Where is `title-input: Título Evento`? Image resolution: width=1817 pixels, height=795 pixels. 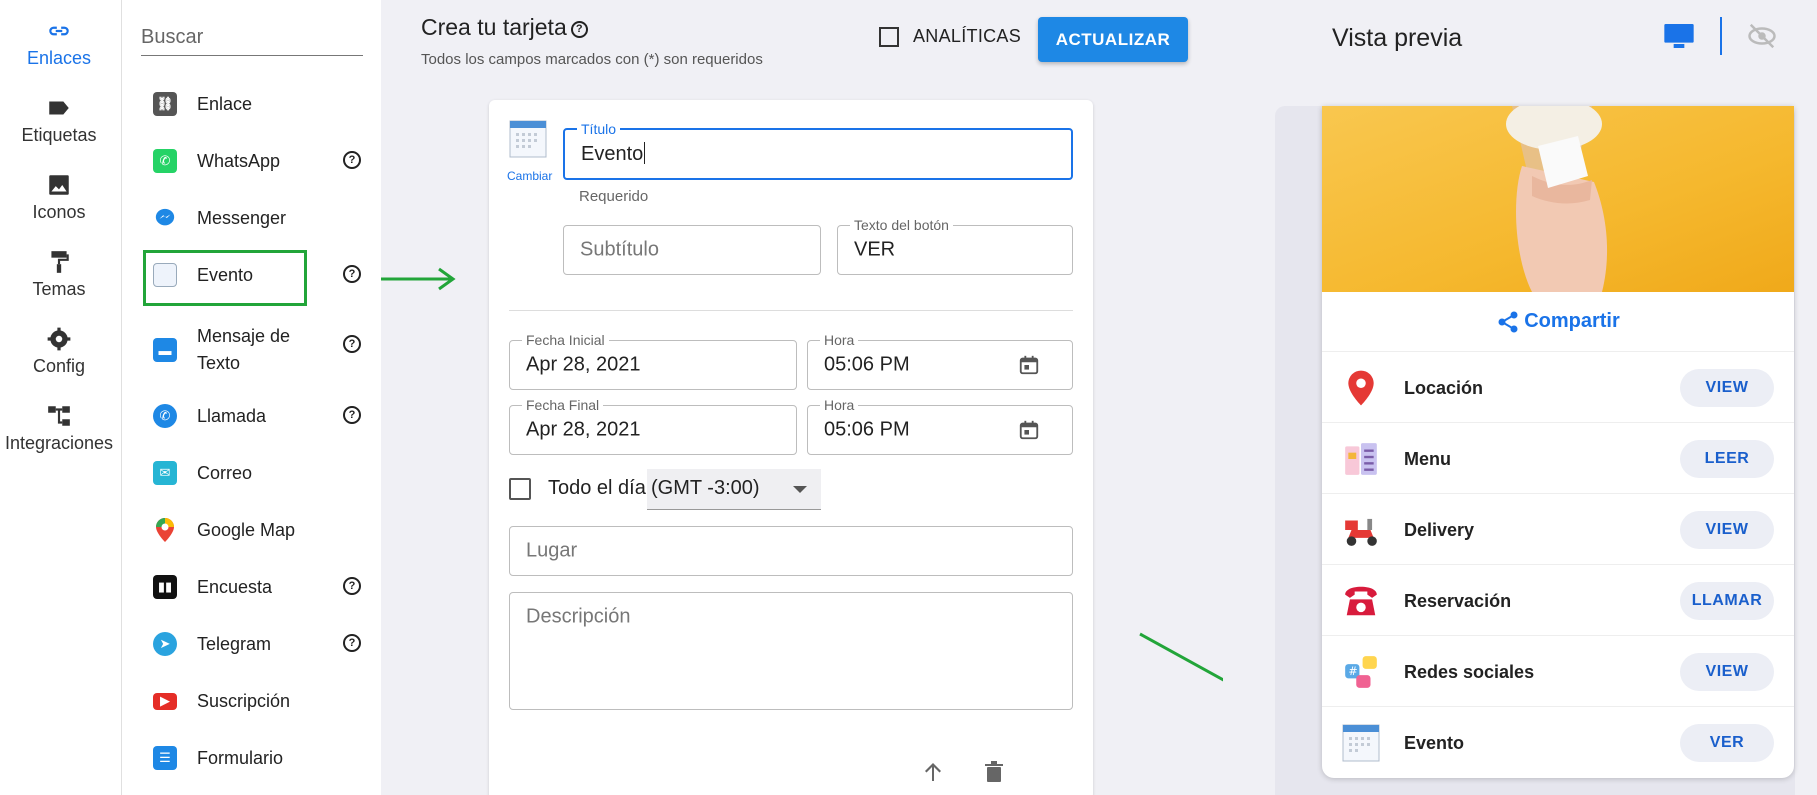
title-input: Título Evento is located at coordinates (818, 150).